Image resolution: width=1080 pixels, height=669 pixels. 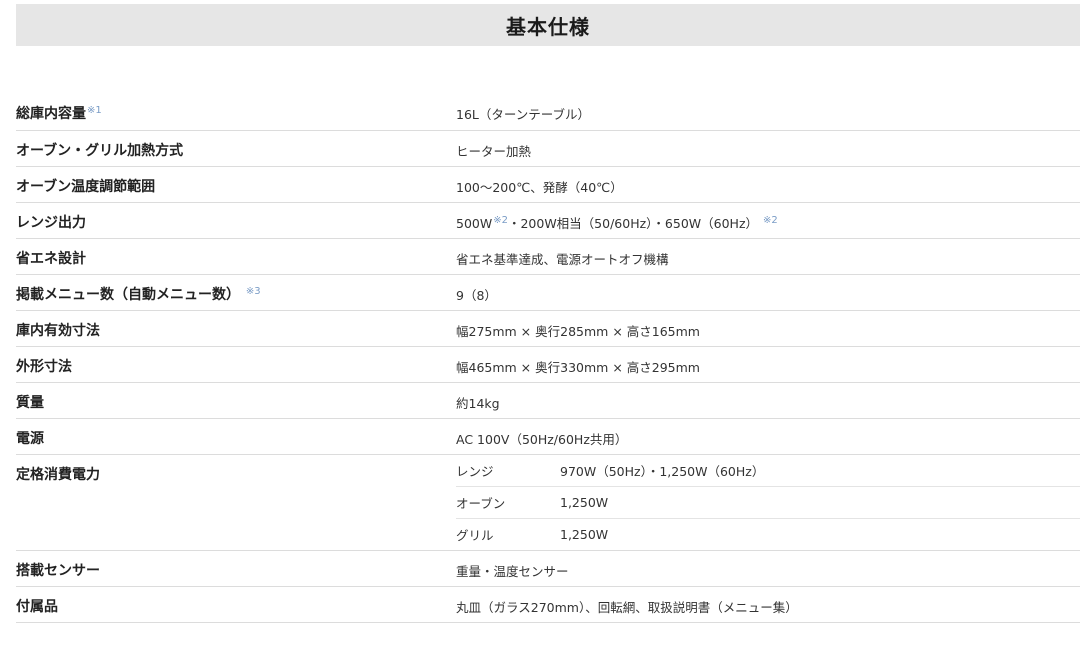 What do you see at coordinates (475, 535) in the screenshot?
I see `subtable-key: グリル` at bounding box center [475, 535].